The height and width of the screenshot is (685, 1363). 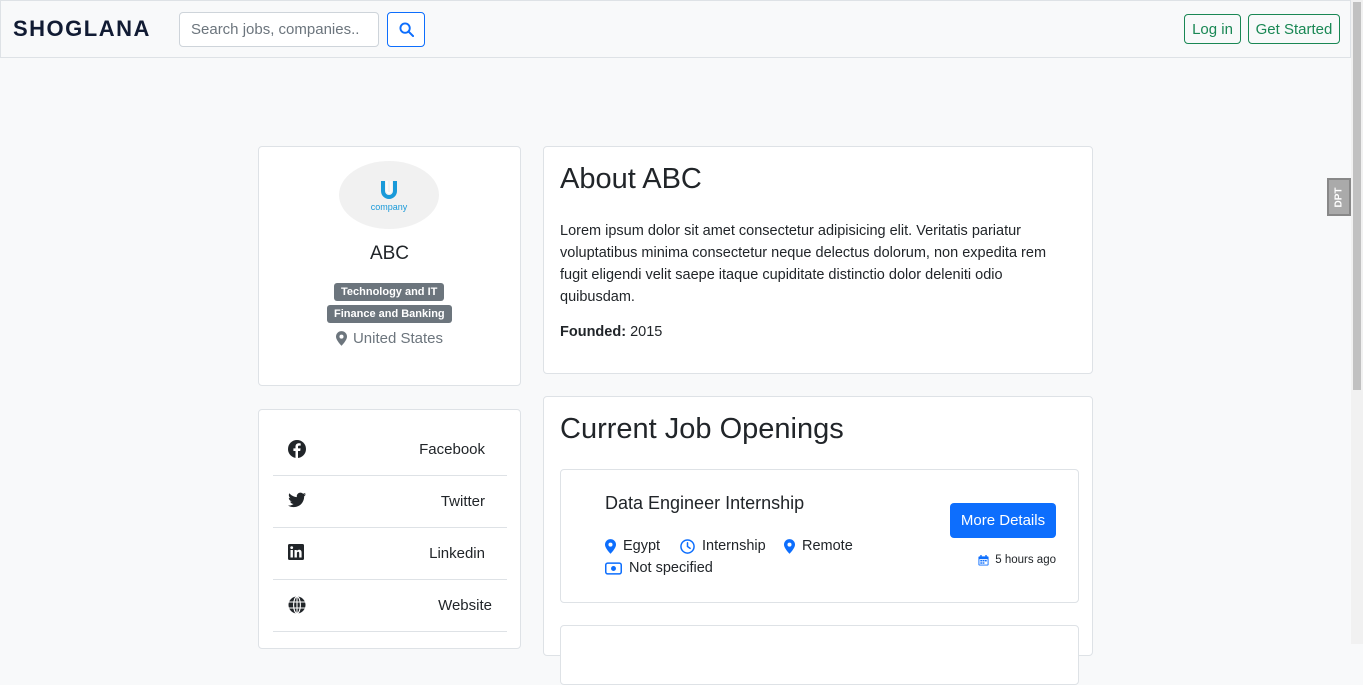 What do you see at coordinates (642, 546) in the screenshot?
I see `job-country-text: Egypt` at bounding box center [642, 546].